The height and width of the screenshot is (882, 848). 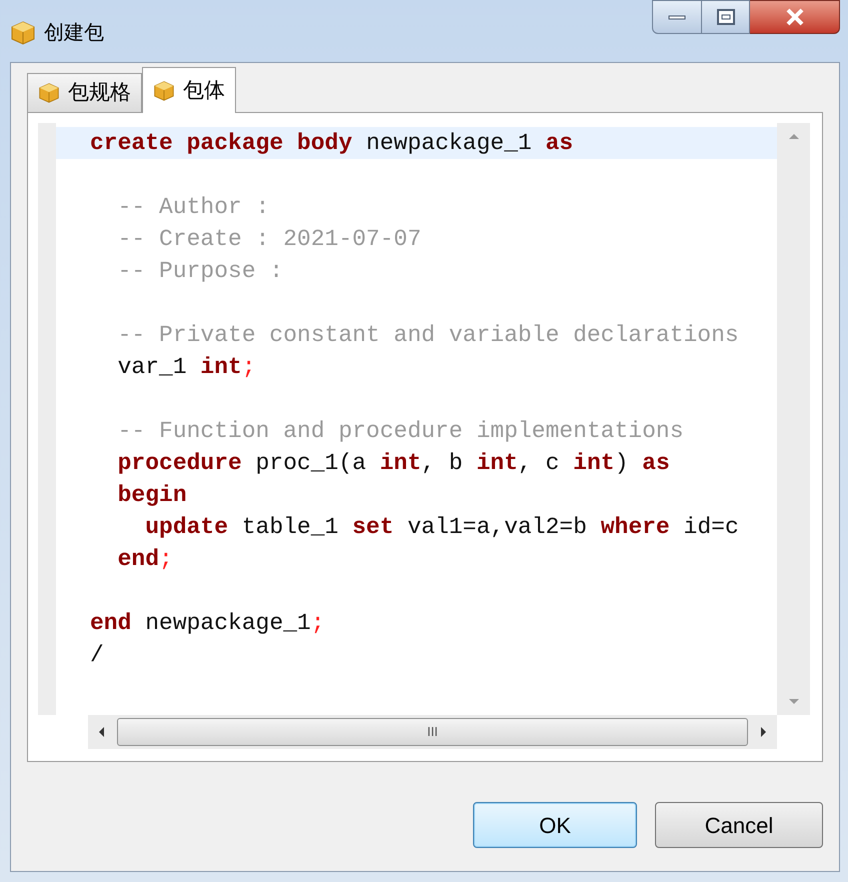 What do you see at coordinates (207, 623) in the screenshot?
I see `code-line: end newpackage_1;` at bounding box center [207, 623].